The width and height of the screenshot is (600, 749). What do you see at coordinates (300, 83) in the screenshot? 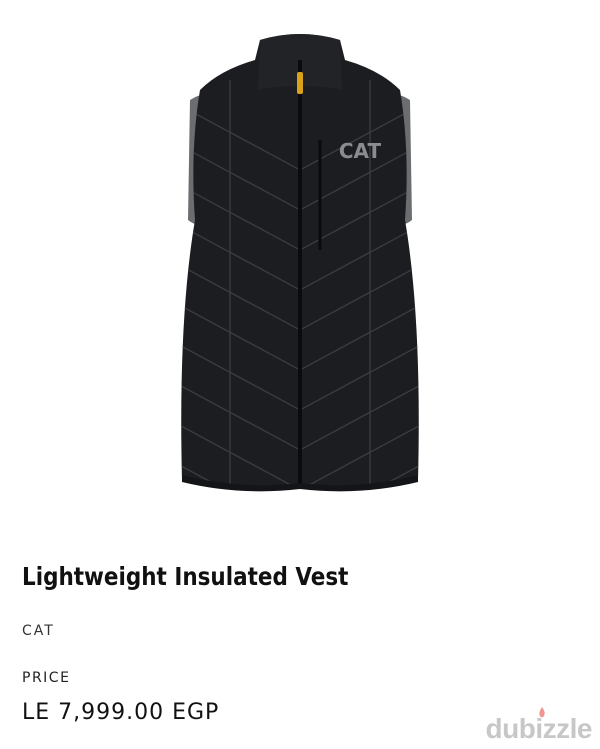
I see `zipper-pull-icon` at bounding box center [300, 83].